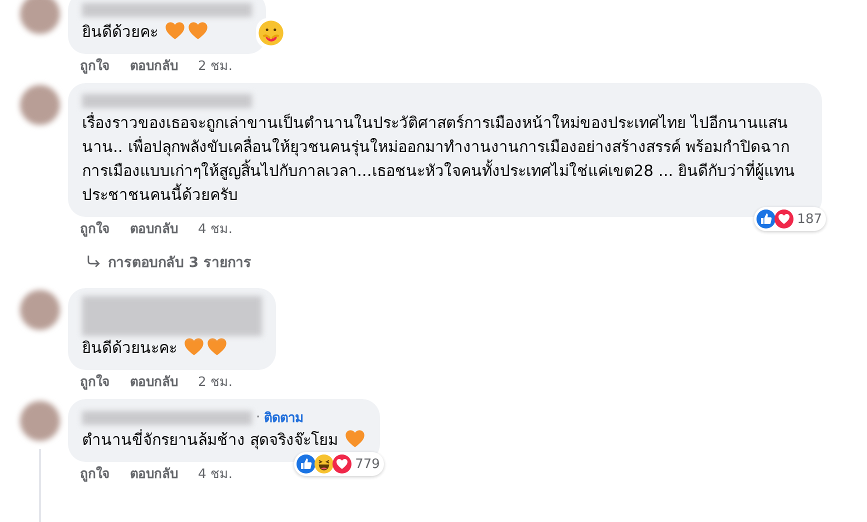  What do you see at coordinates (339, 464) in the screenshot?
I see `reaction-summary: 779` at bounding box center [339, 464].